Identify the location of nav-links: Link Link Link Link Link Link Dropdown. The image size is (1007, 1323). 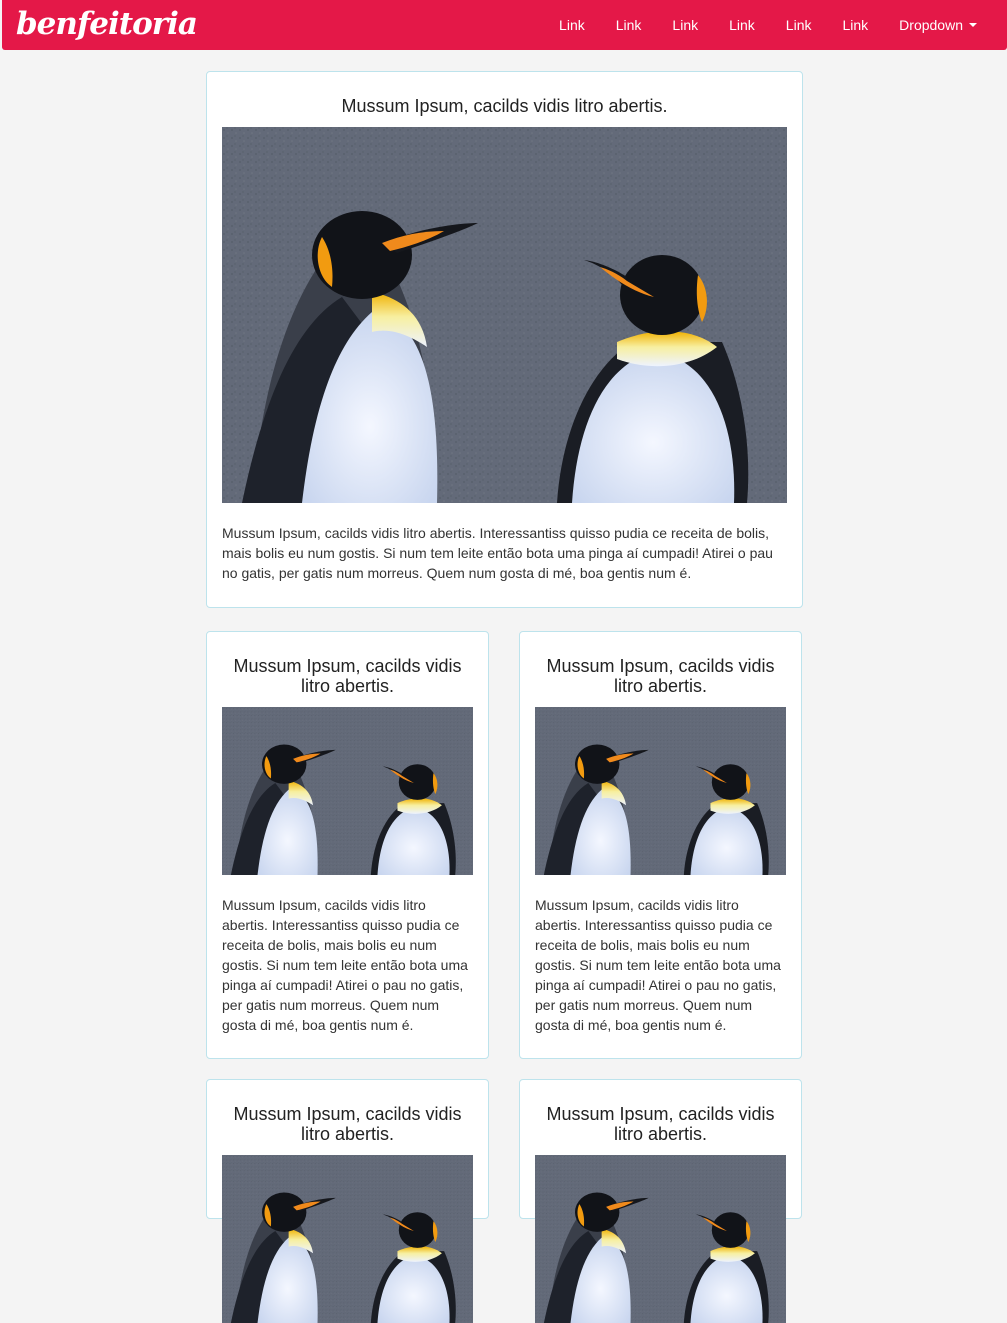
(775, 25).